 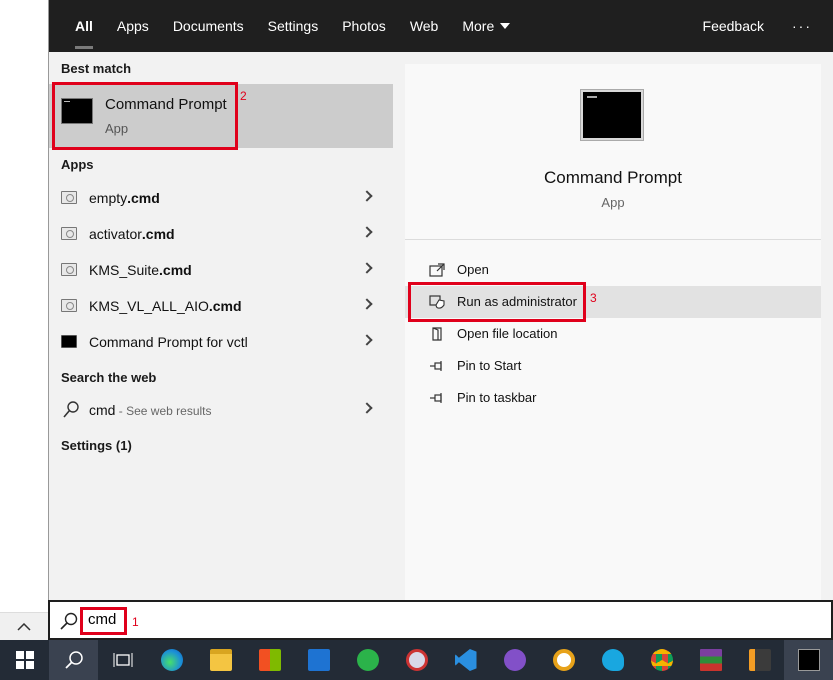 What do you see at coordinates (367, 660) in the screenshot?
I see `terminal-app-icon` at bounding box center [367, 660].